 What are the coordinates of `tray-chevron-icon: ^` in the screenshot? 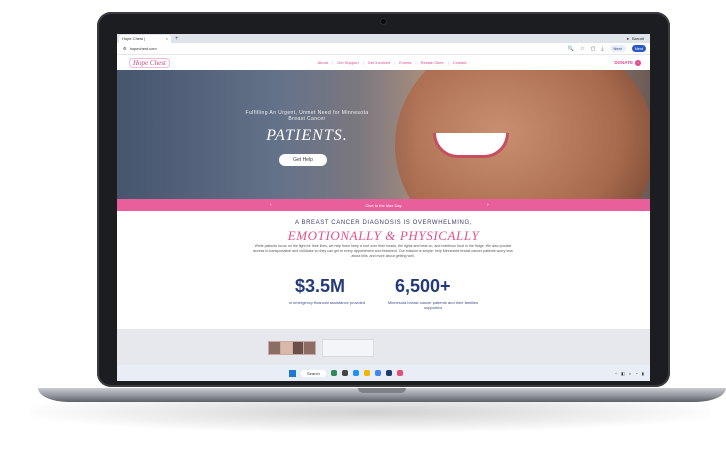 It's located at (616, 373).